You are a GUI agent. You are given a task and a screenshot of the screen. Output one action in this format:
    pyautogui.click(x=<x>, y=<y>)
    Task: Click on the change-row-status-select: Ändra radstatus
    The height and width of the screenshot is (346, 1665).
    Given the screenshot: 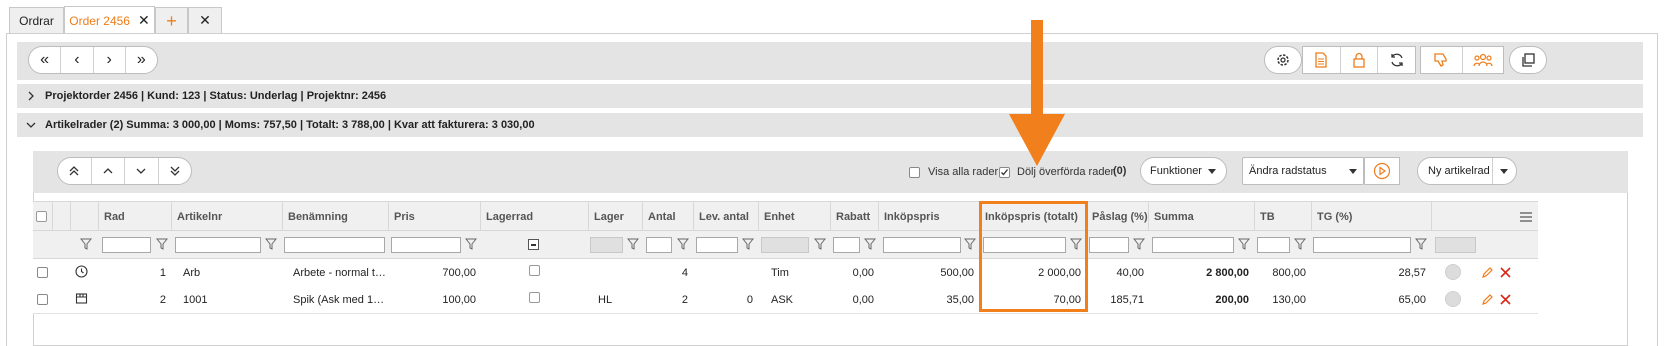 What is the action you would take?
    pyautogui.click(x=1303, y=171)
    